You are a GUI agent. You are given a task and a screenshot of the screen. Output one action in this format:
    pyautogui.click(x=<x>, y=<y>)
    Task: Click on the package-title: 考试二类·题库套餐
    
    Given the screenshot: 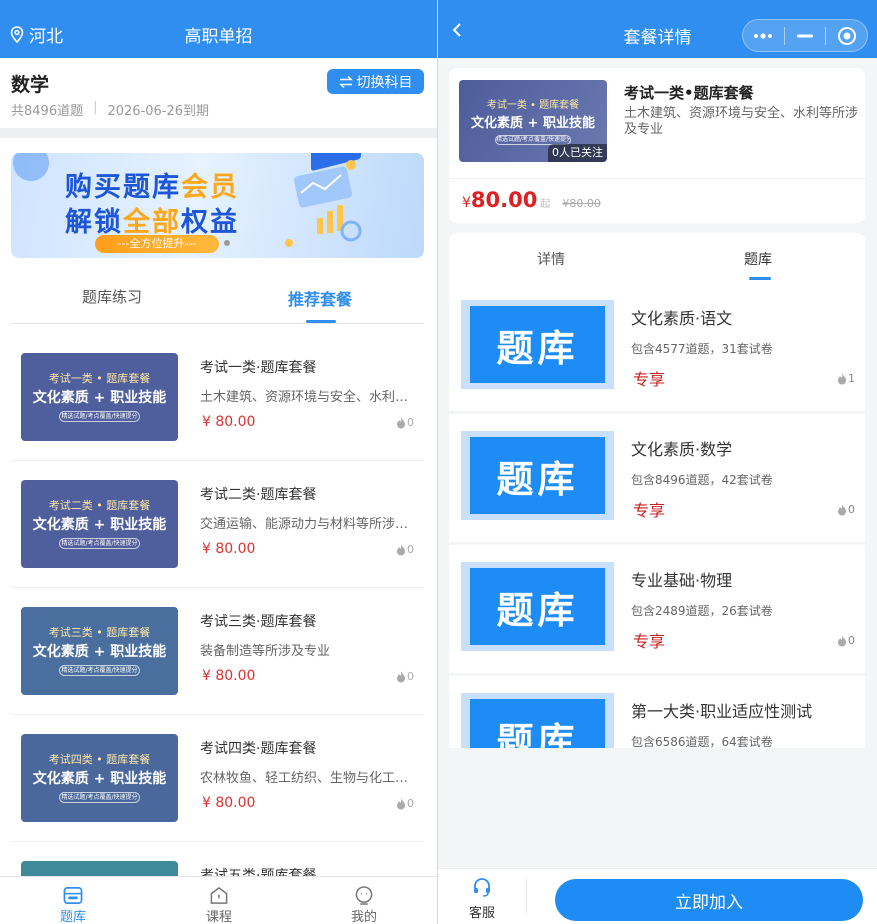 What is the action you would take?
    pyautogui.click(x=258, y=495)
    